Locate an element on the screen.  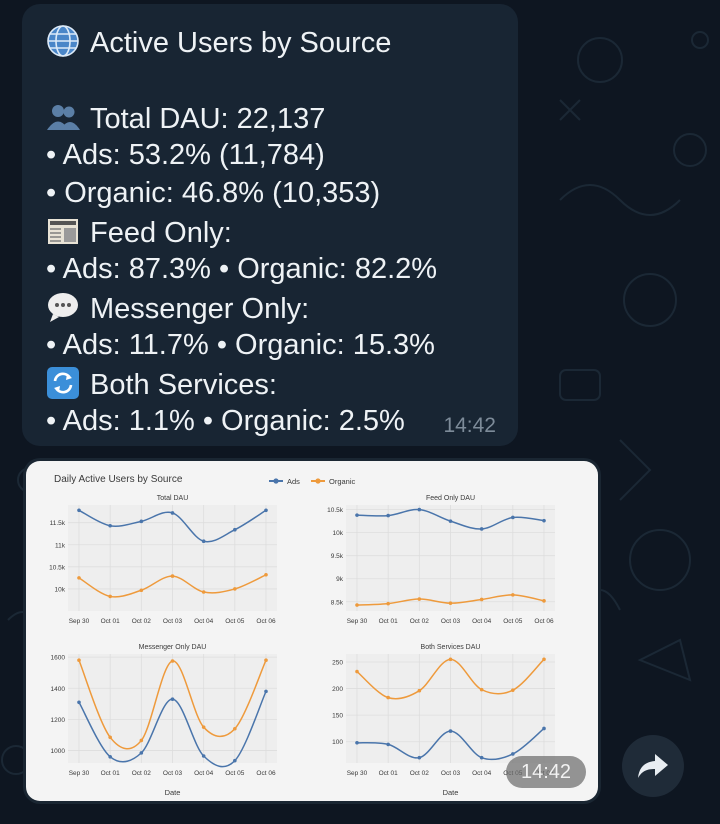
messenger-line: • Ads: 11.7% • Organic: 15.3% is located at coordinates (240, 345).